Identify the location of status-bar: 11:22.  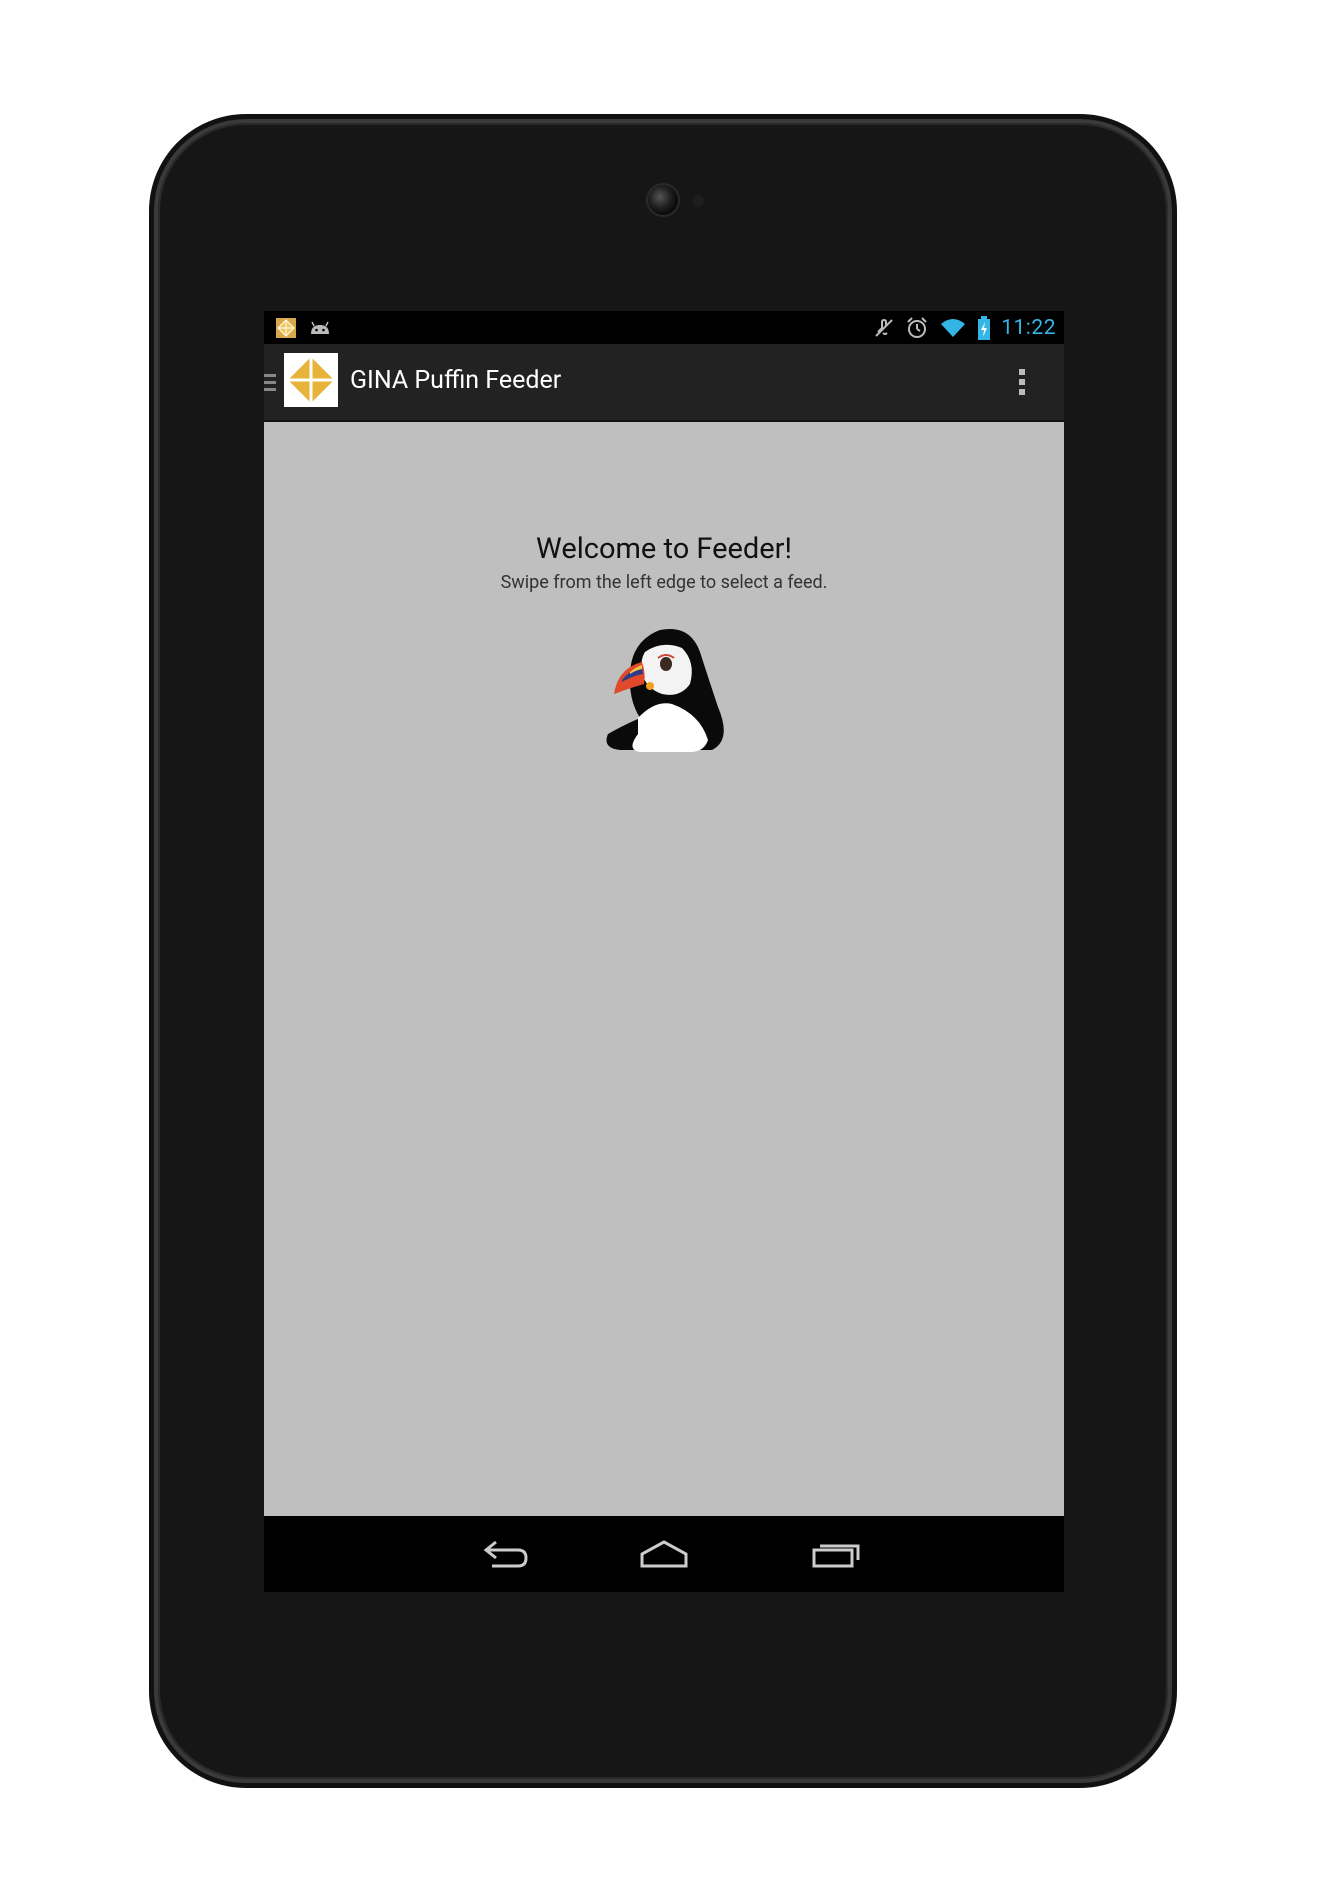
(664, 327).